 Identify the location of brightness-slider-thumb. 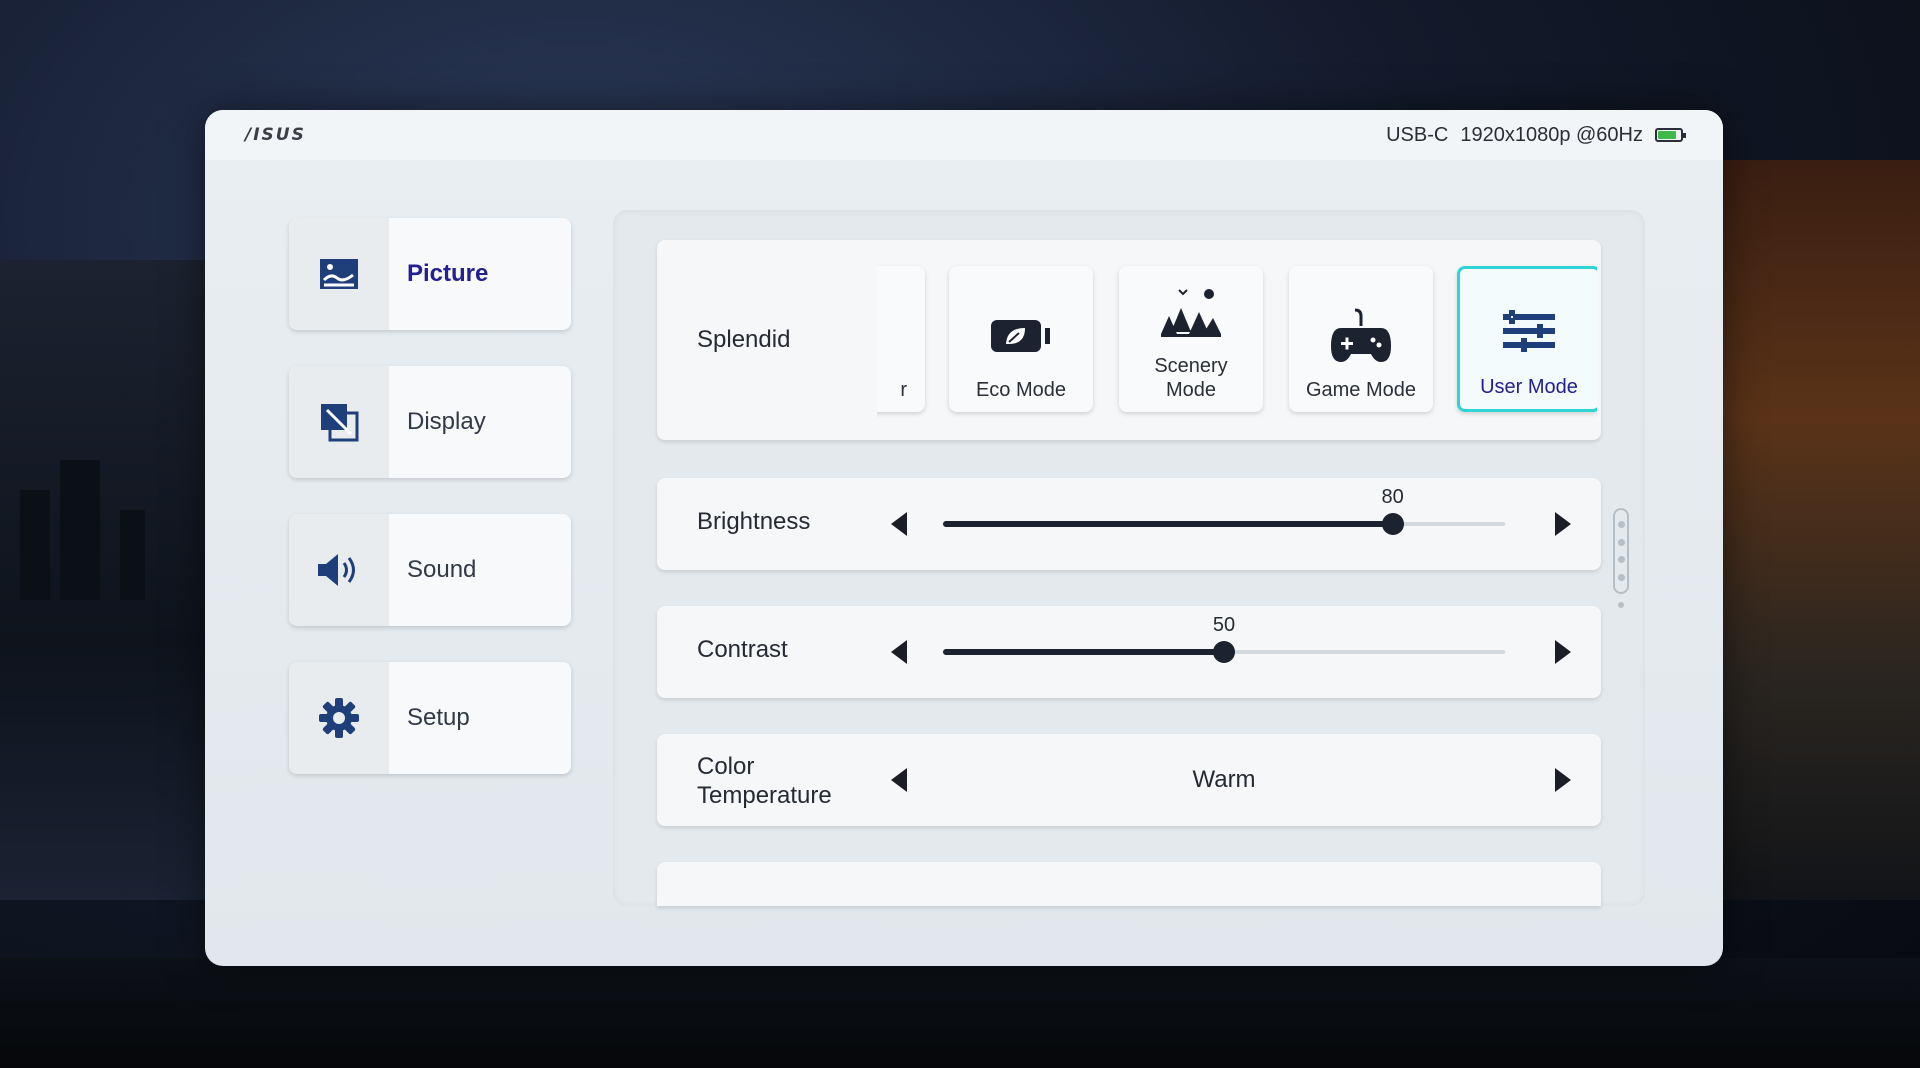
(1392, 524).